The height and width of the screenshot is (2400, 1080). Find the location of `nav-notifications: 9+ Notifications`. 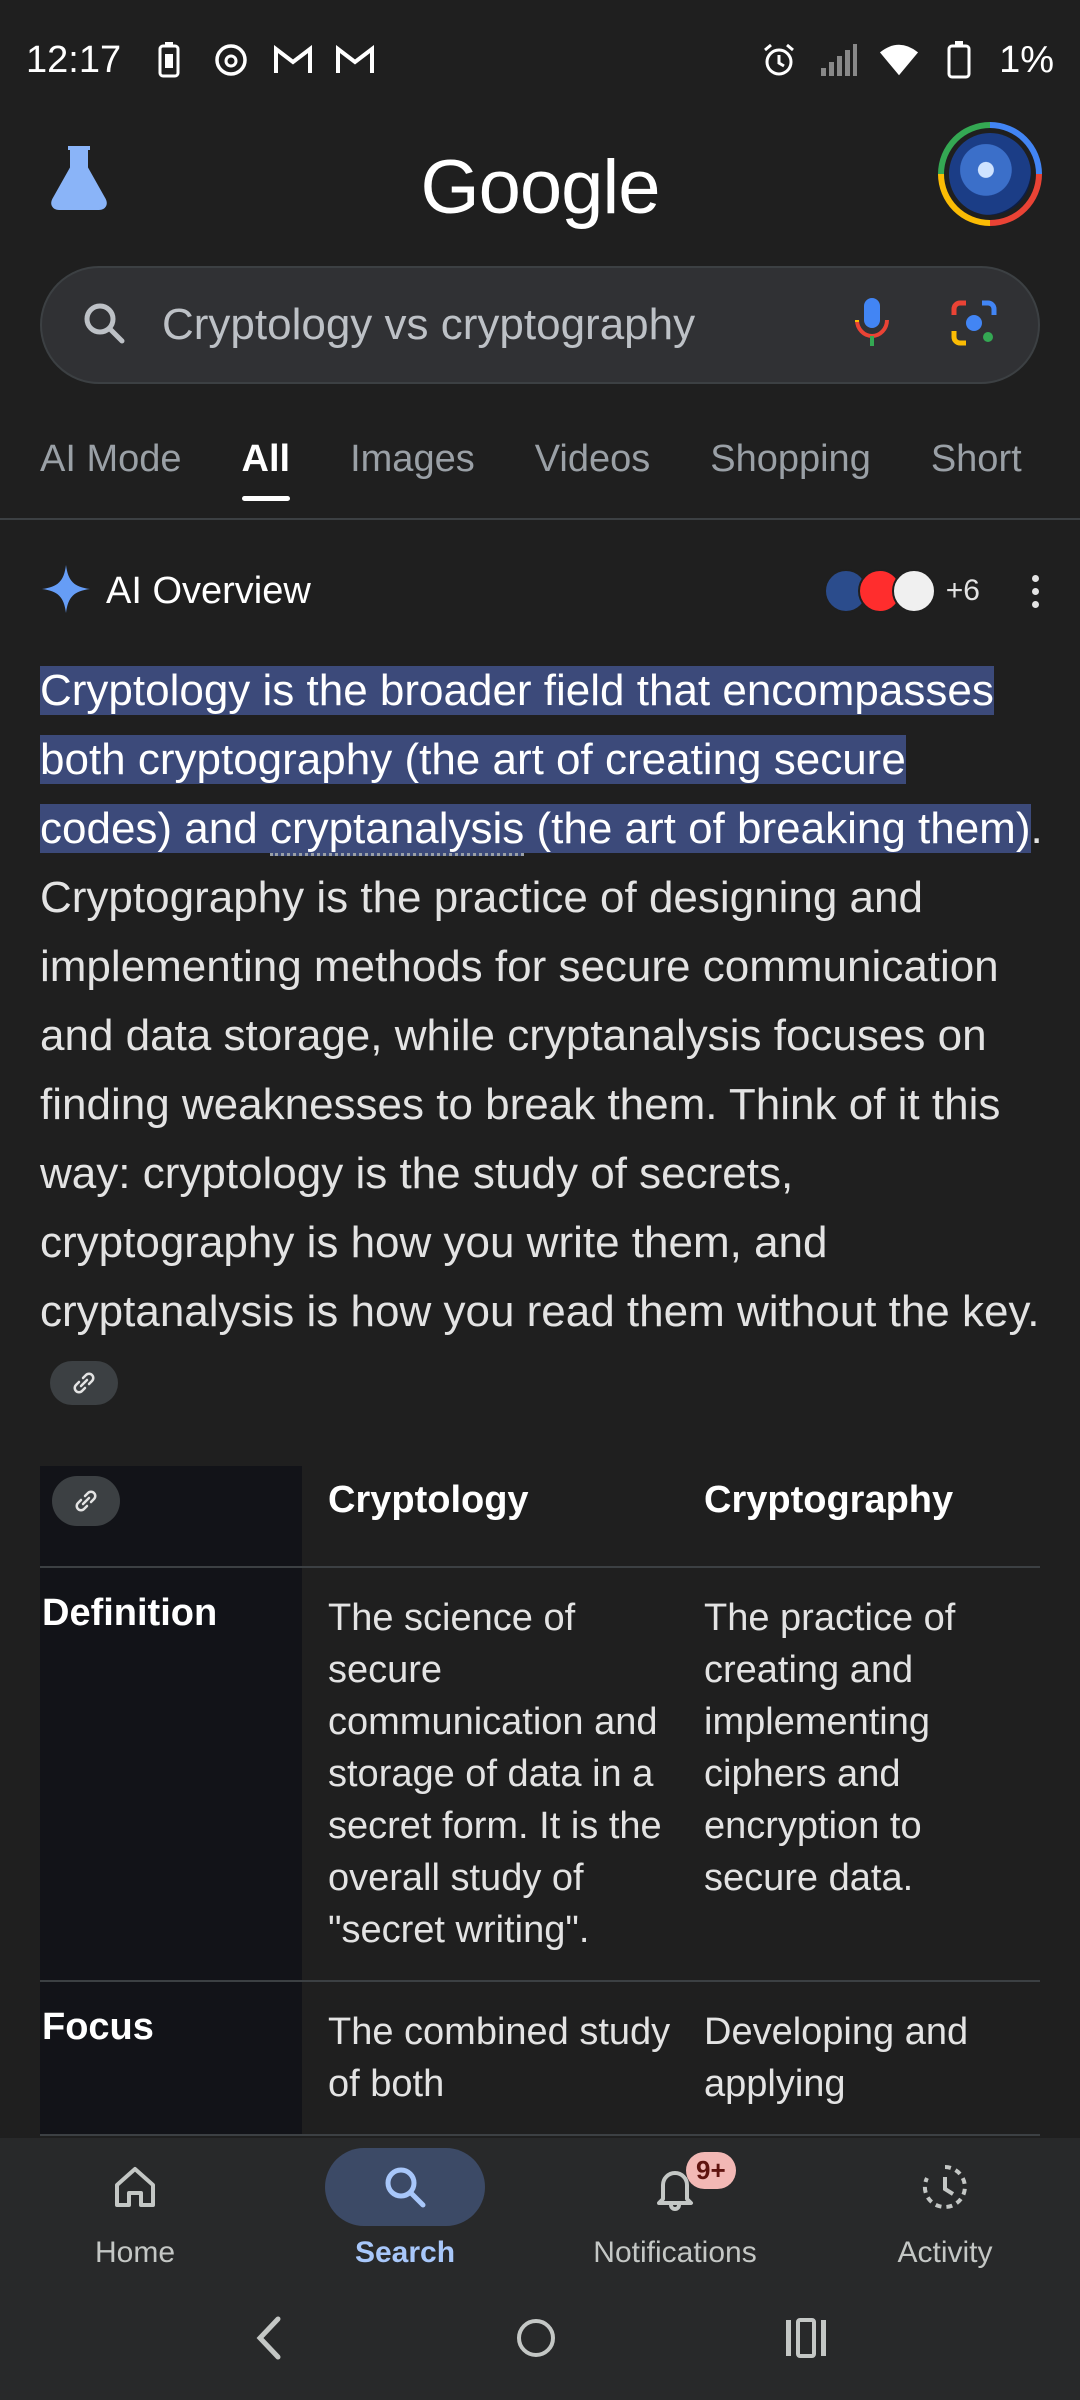

nav-notifications: 9+ Notifications is located at coordinates (675, 2209).